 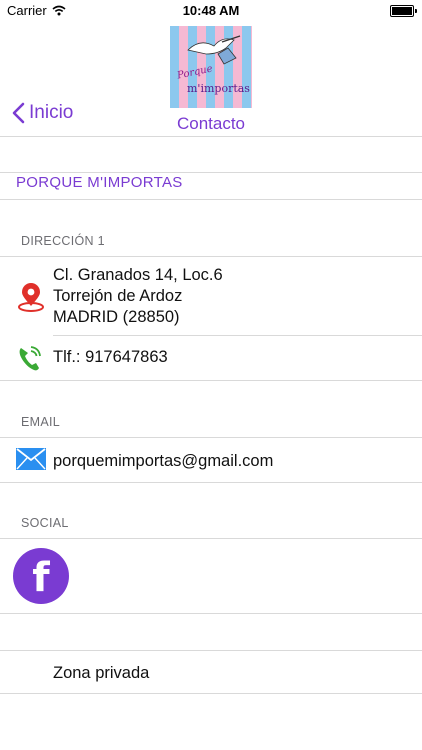 I want to click on facebook-icon: f, so click(x=41, y=576).